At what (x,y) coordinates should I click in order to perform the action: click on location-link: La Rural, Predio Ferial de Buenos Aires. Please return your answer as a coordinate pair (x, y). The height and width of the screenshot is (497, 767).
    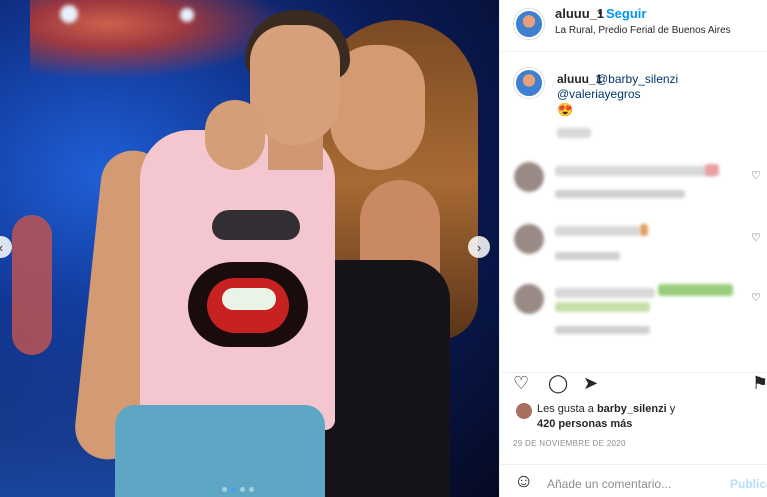
    Looking at the image, I should click on (643, 30).